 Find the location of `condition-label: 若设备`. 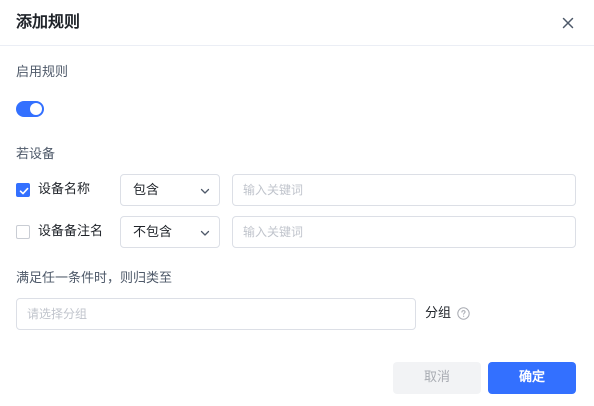

condition-label: 若设备 is located at coordinates (36, 154).